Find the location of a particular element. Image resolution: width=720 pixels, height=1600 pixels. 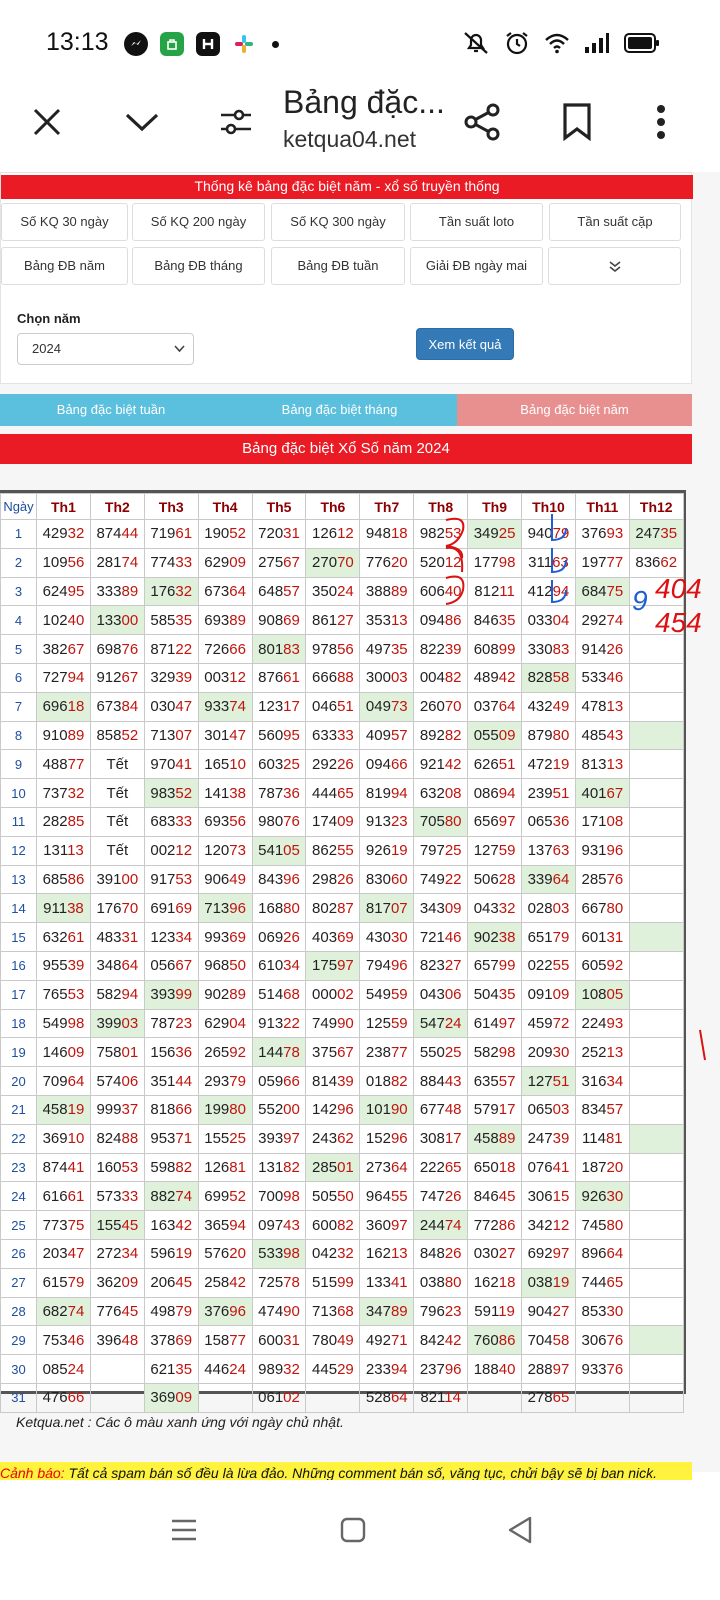

result-cell: 39397 is located at coordinates (279, 1138).